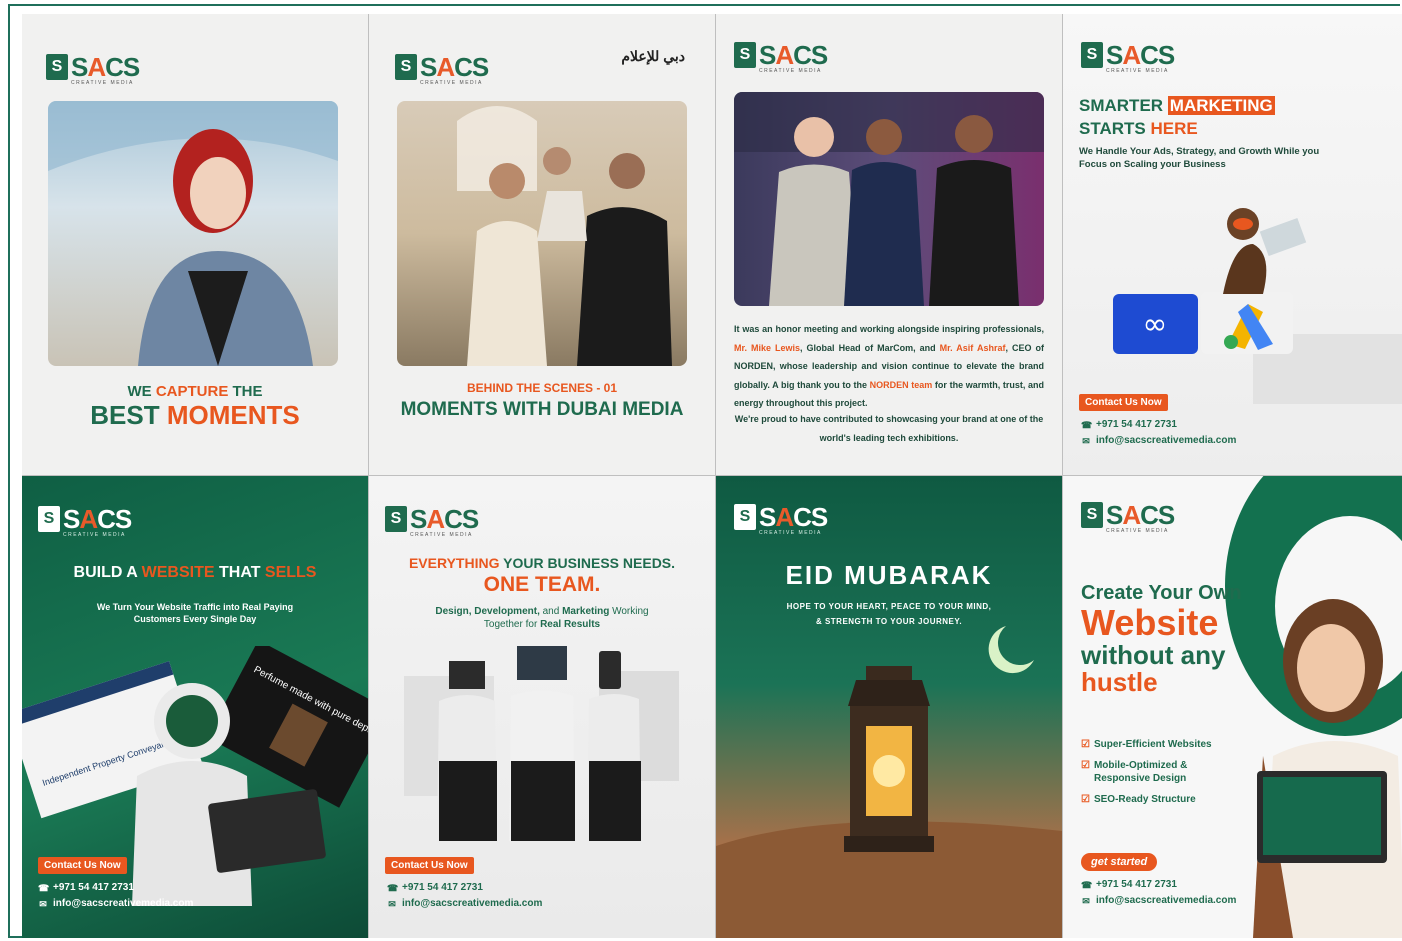 The width and height of the screenshot is (1402, 941). Describe the element at coordinates (1119, 862) in the screenshot. I see `get-started-button: get started` at that location.